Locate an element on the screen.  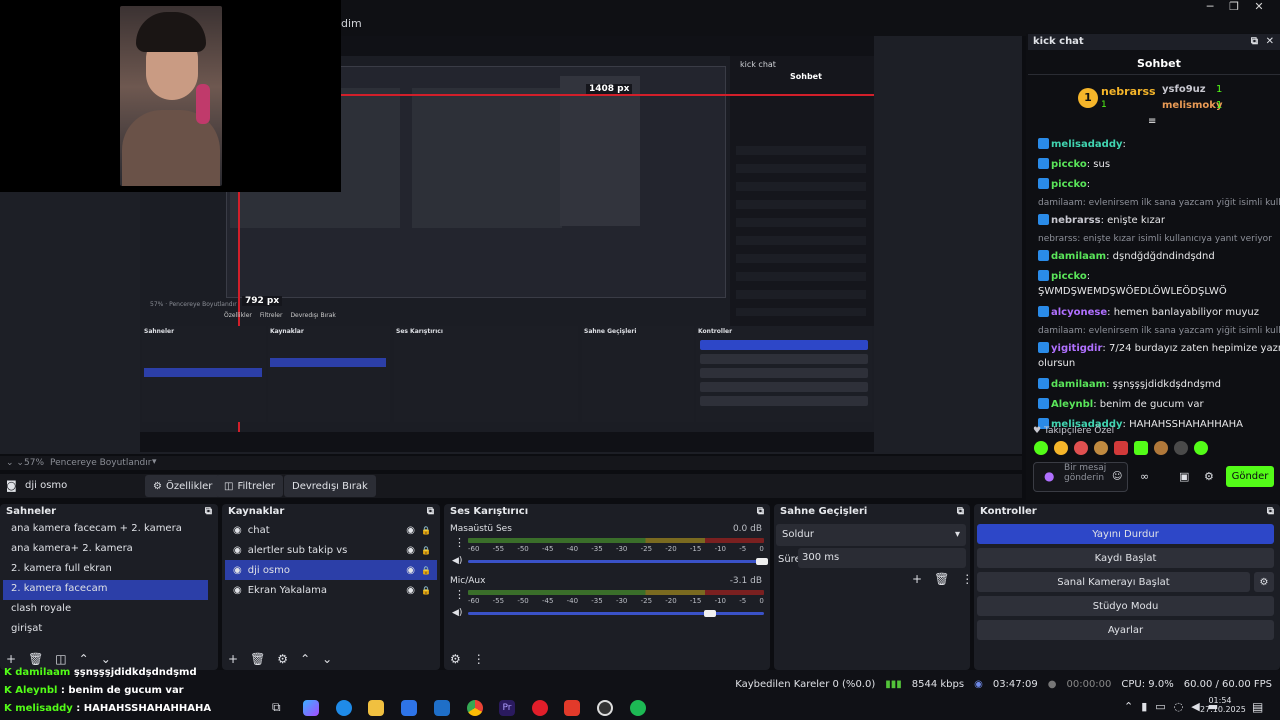
chat-username: melisadaddy is located at coordinates (1087, 144).